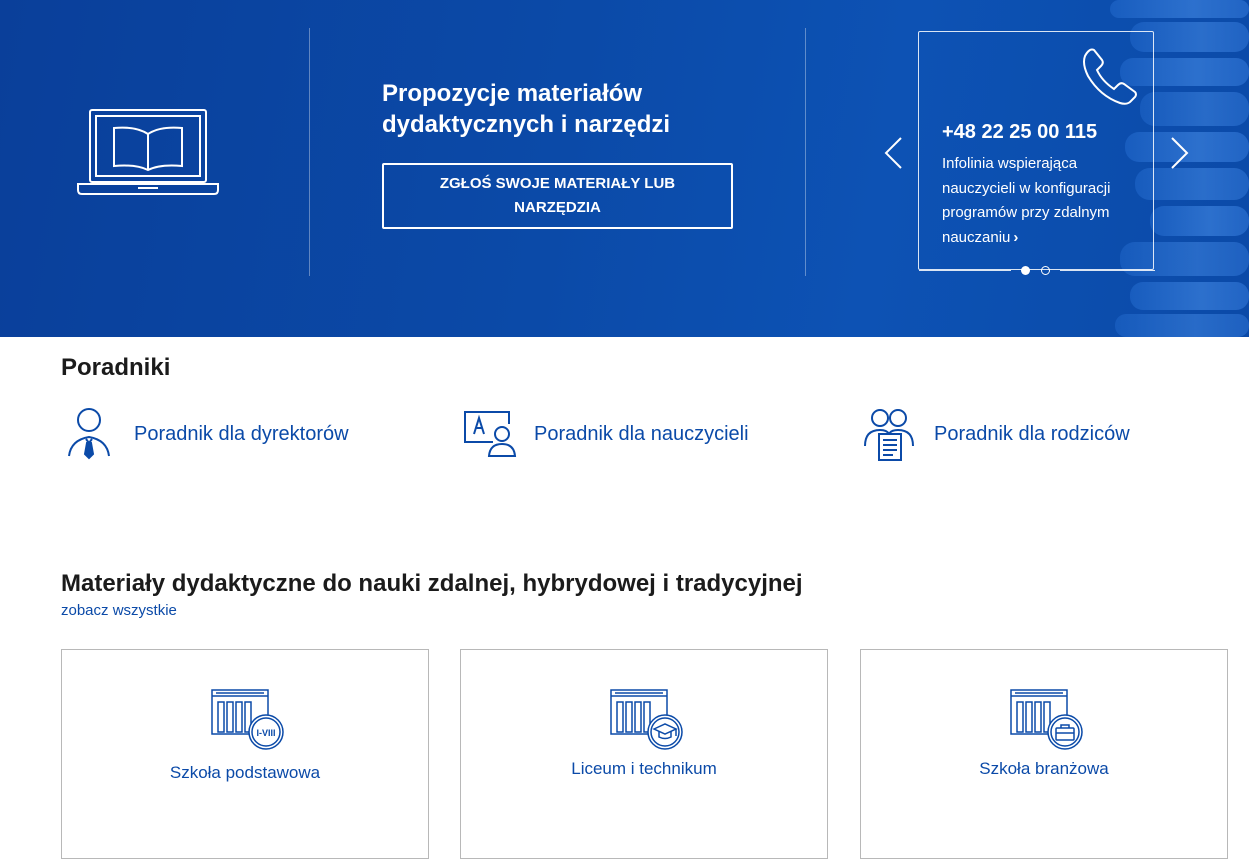 The image size is (1249, 864). Describe the element at coordinates (557, 196) in the screenshot. I see `submit-materials-button: ZGŁOŚ SWOJE MATERIAŁY LUB NARZĘDZIA` at that location.